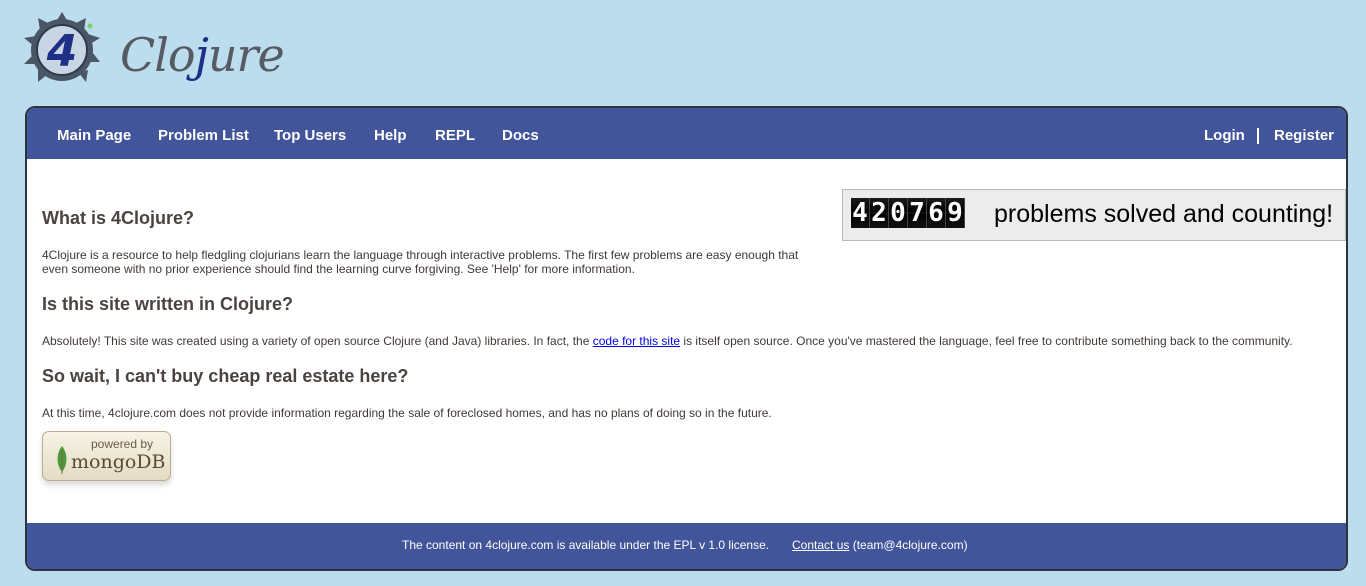 The image size is (1366, 586). Describe the element at coordinates (1224, 133) in the screenshot. I see `nav-login: Login` at that location.